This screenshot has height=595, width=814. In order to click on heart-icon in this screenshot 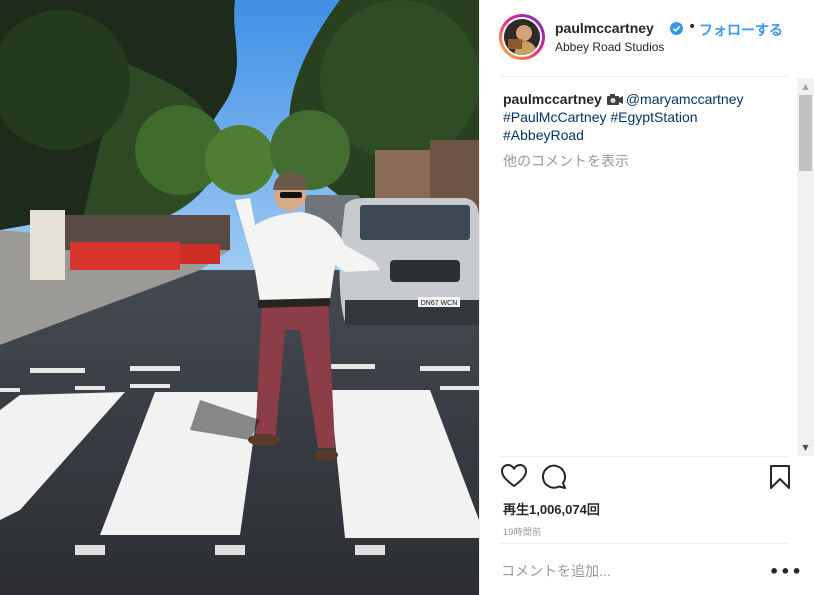, I will do `click(514, 477)`.